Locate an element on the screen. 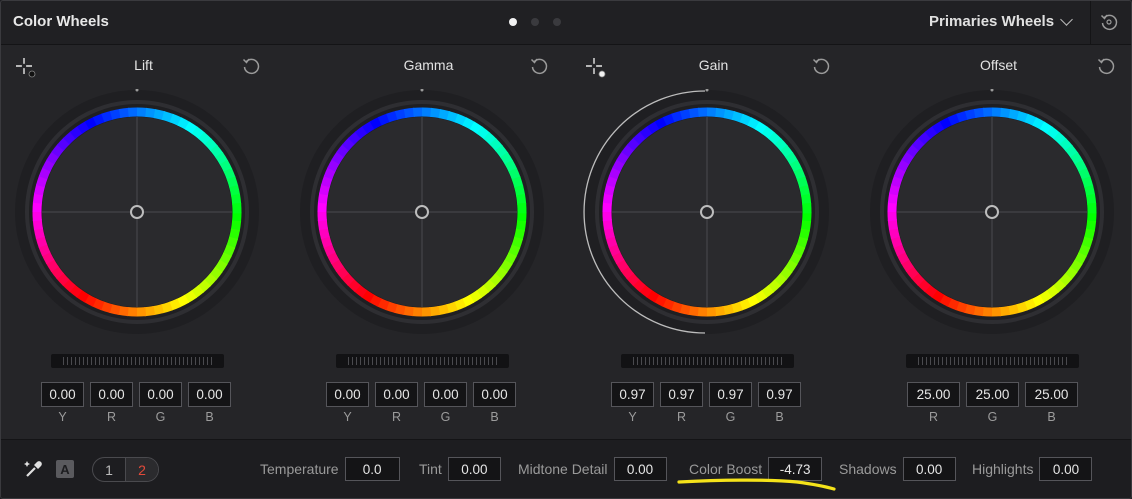  value-field-b: 25.00 is located at coordinates (1051, 394).